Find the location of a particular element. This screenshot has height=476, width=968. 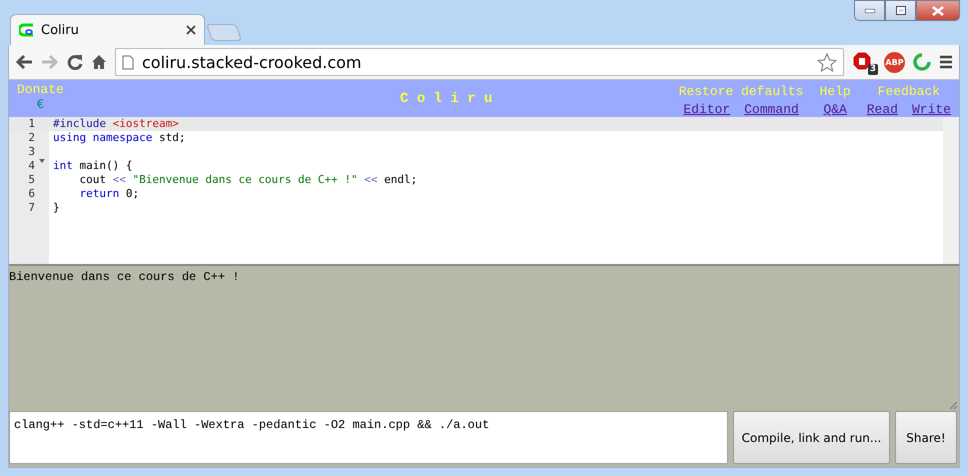

reload-icon is located at coordinates (75, 62).